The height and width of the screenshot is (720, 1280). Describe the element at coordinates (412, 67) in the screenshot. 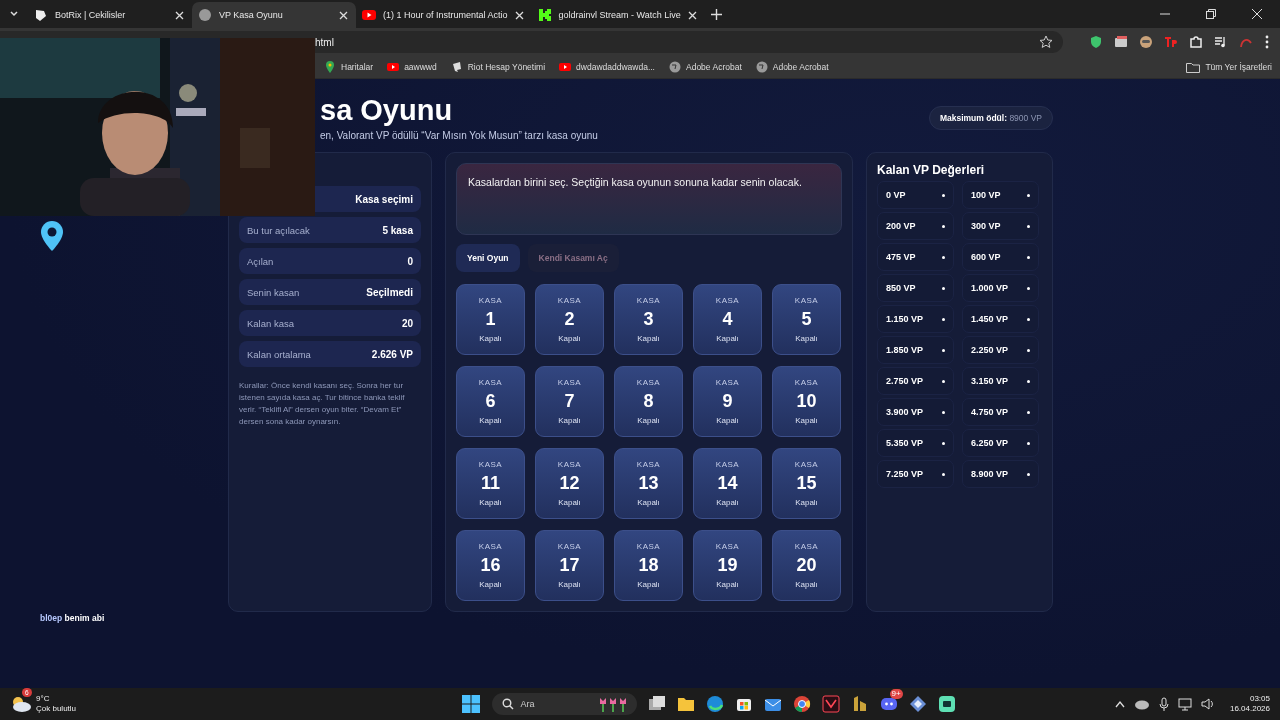

I see `bookmark-link: aawwwd` at that location.